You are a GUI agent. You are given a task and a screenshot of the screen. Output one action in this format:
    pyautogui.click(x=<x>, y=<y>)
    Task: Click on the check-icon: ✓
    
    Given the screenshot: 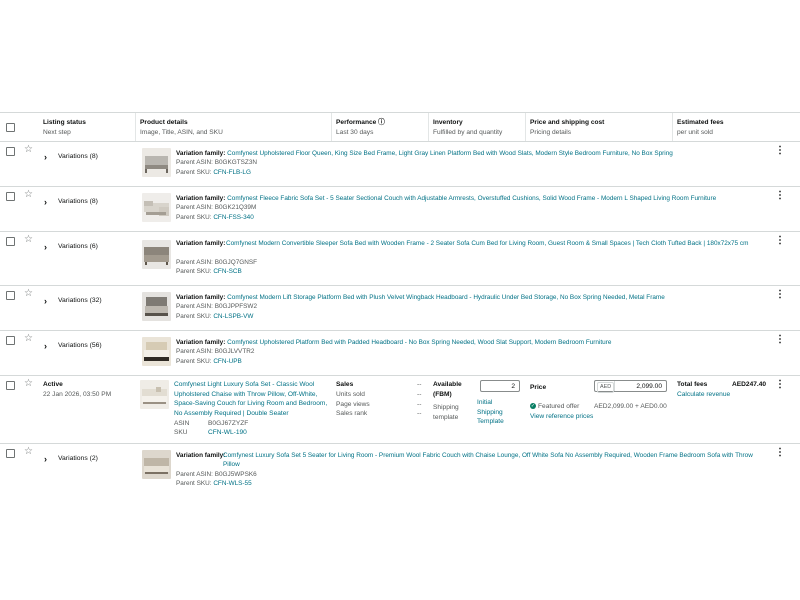 What is the action you would take?
    pyautogui.click(x=533, y=406)
    